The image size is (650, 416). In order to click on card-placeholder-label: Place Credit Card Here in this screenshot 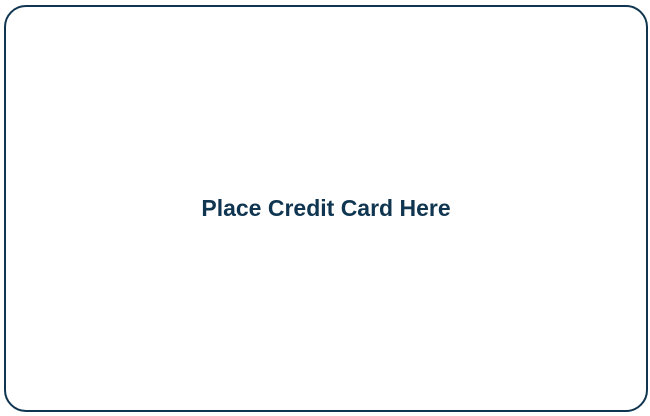, I will do `click(326, 208)`.